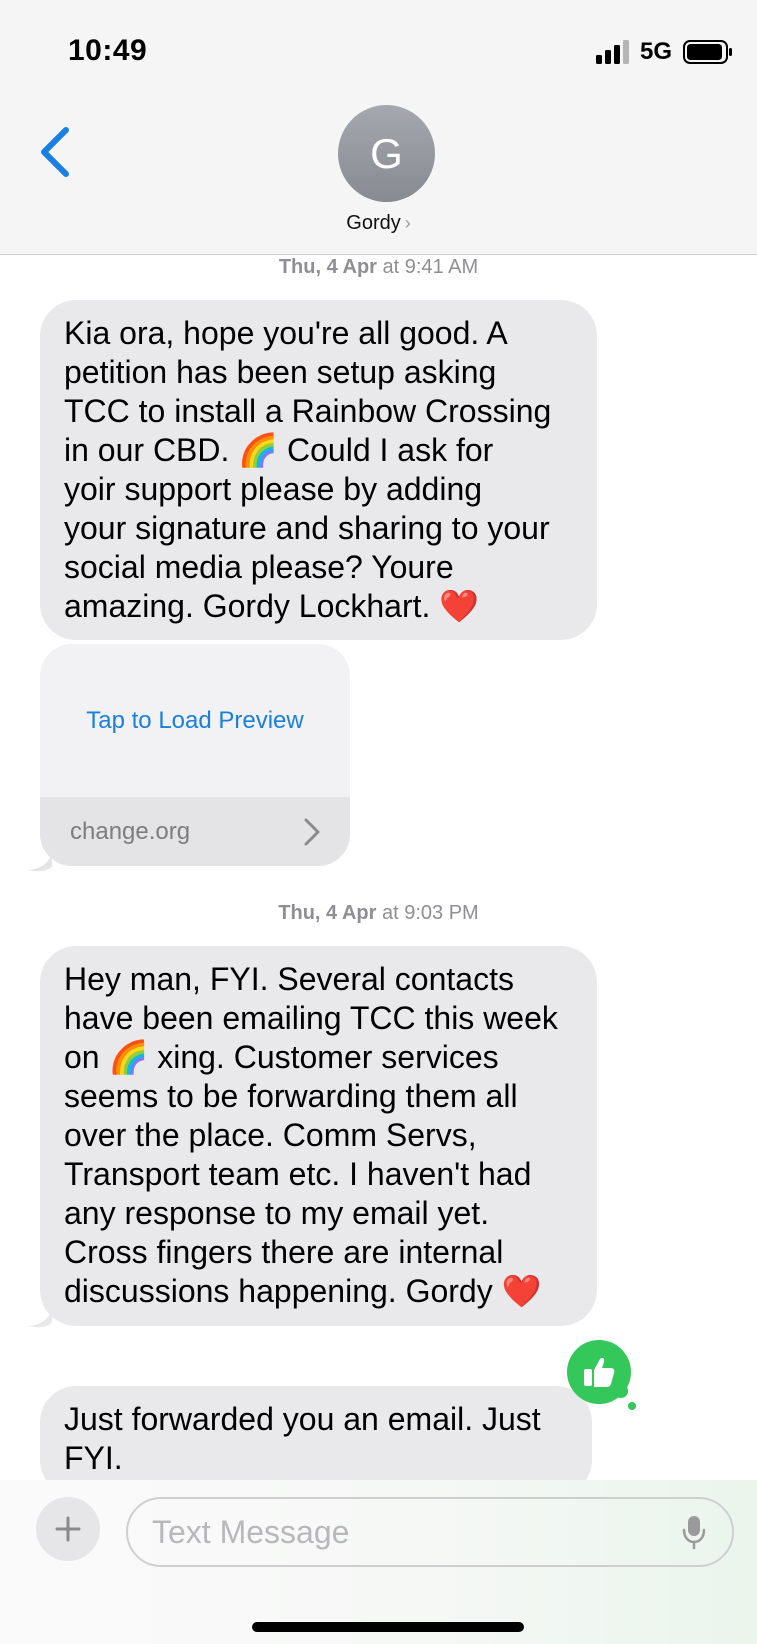  Describe the element at coordinates (272, 606) in the screenshot. I see `message-line: amazing. Gordy Lockhart. ❤️` at that location.